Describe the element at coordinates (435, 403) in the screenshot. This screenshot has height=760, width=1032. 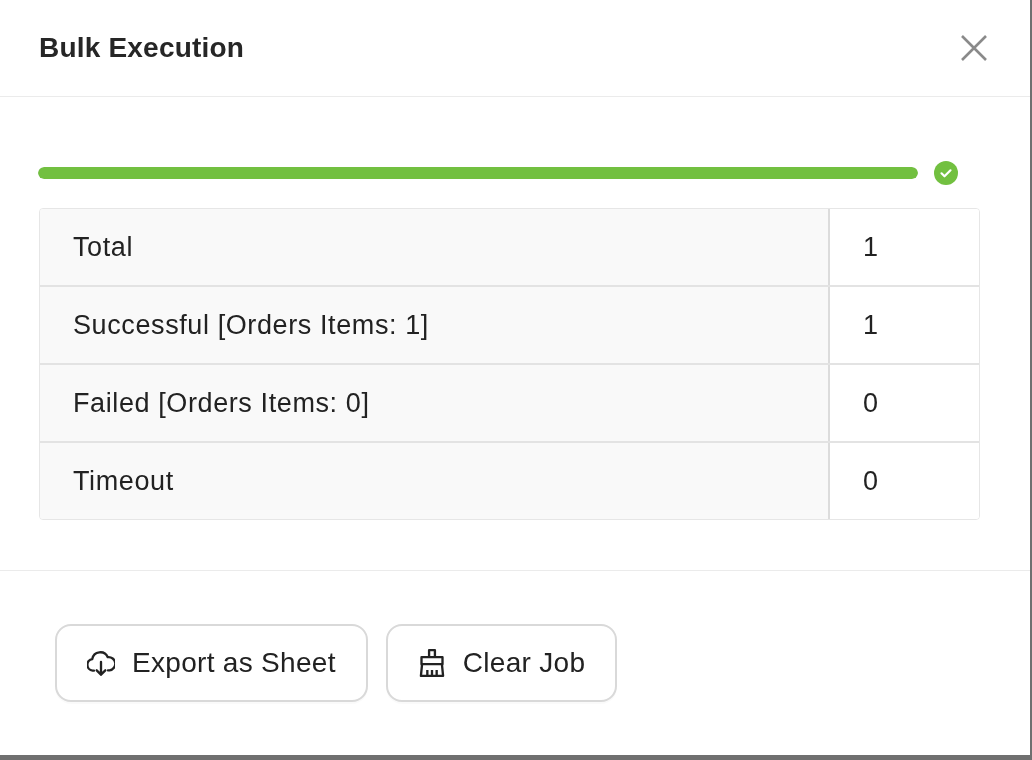
I see `table-cell: Failed [Orders Items: 0]` at that location.